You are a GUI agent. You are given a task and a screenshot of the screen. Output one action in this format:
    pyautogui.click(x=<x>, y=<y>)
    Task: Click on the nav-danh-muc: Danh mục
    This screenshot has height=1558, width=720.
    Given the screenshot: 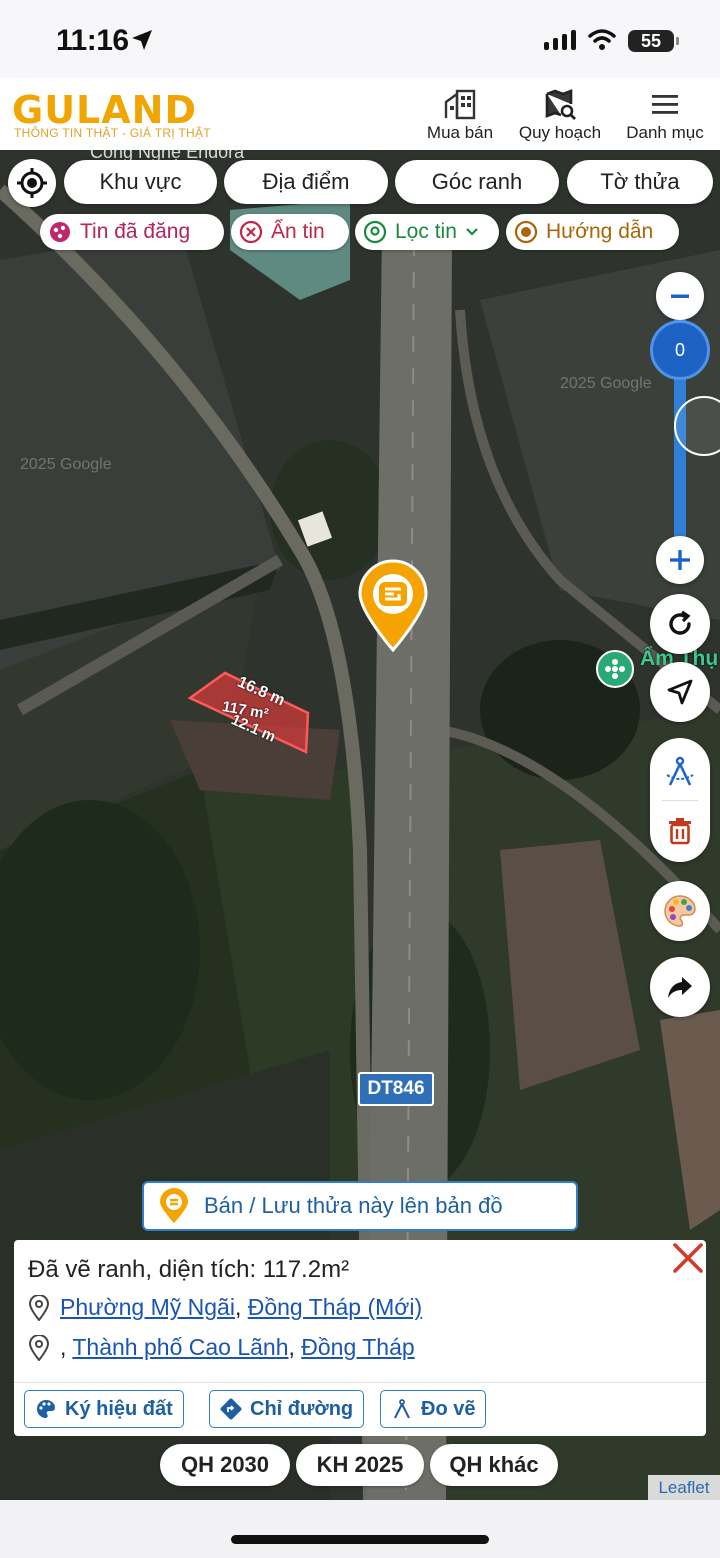 What is the action you would take?
    pyautogui.click(x=665, y=115)
    